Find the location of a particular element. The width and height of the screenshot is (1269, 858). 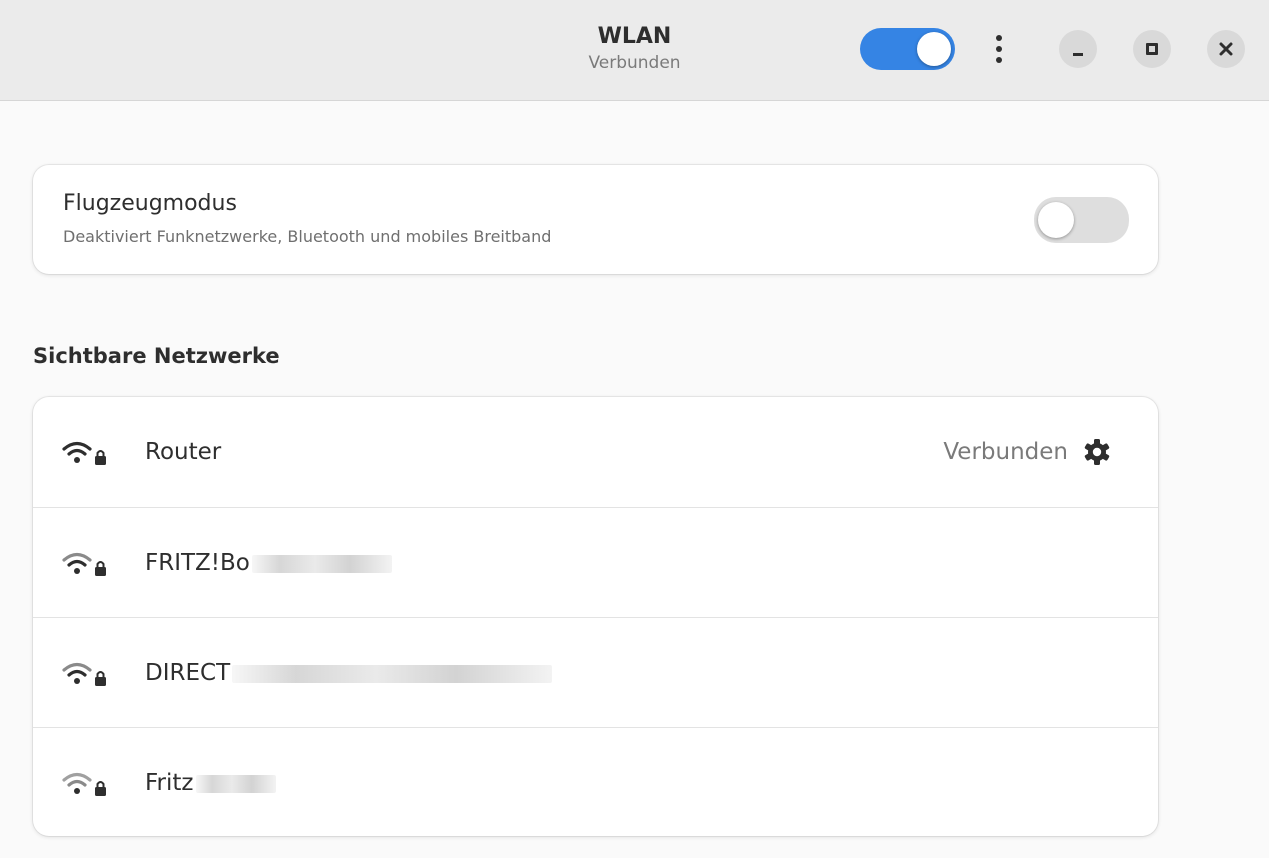

network-status: Verbunden is located at coordinates (1005, 452).